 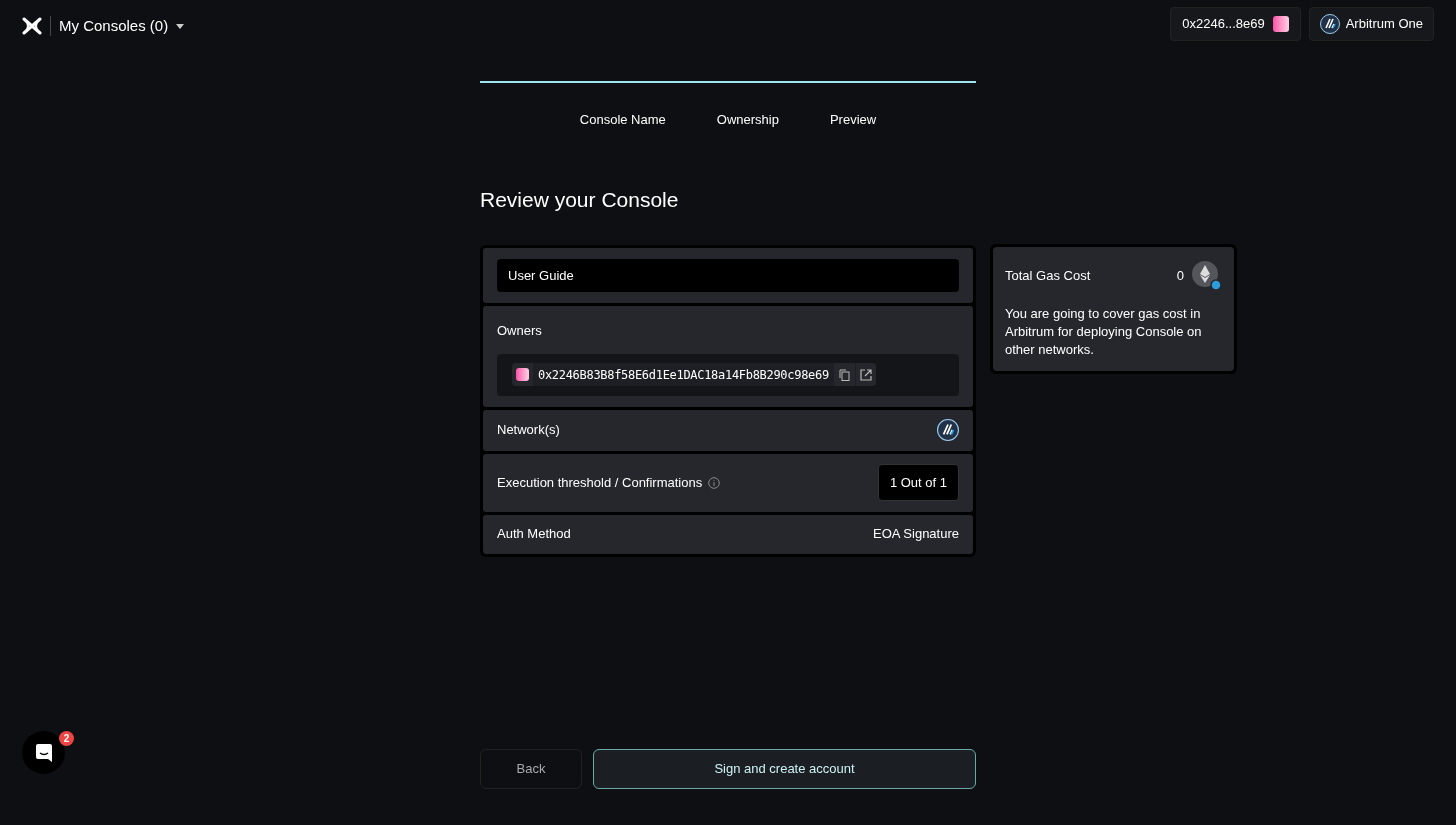 What do you see at coordinates (122, 26) in the screenshot?
I see `consoles-dropdown: My Consoles (0)` at bounding box center [122, 26].